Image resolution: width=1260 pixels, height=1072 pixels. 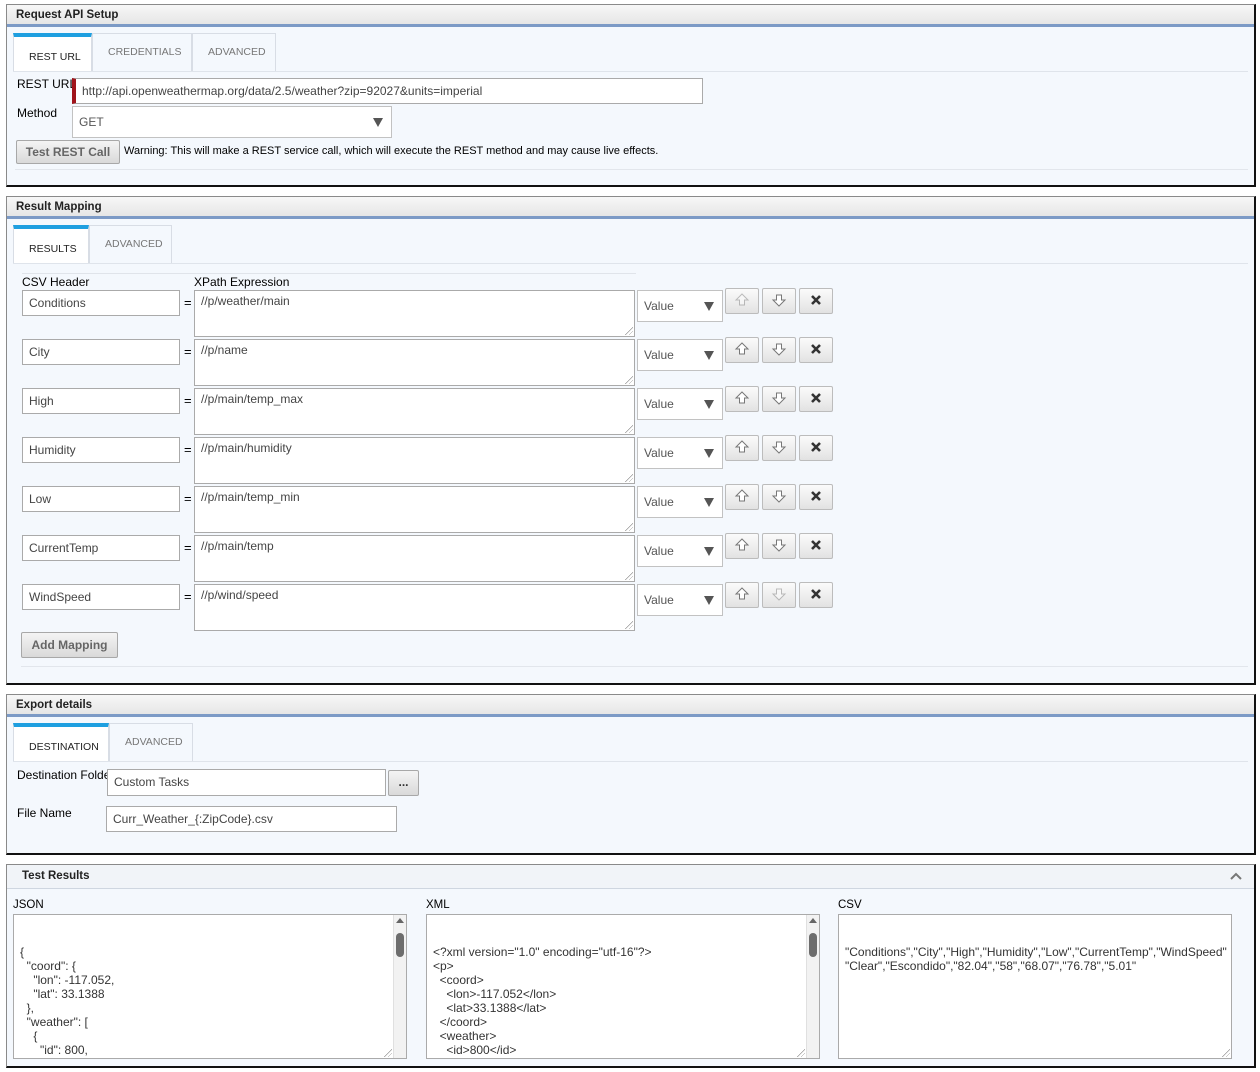 What do you see at coordinates (101, 597) in the screenshot?
I see `csv-header-input: WindSpeed` at bounding box center [101, 597].